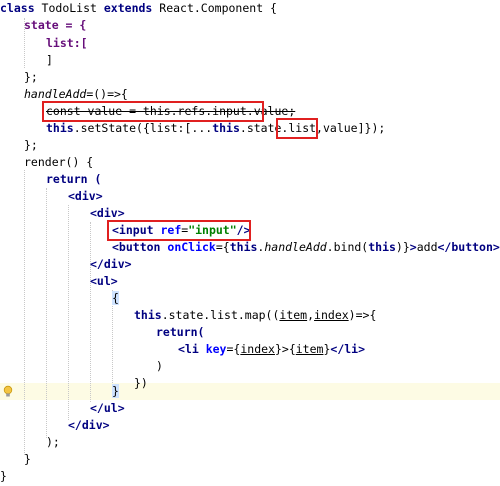  What do you see at coordinates (55, 25) in the screenshot?
I see `code-line-2: state = {` at bounding box center [55, 25].